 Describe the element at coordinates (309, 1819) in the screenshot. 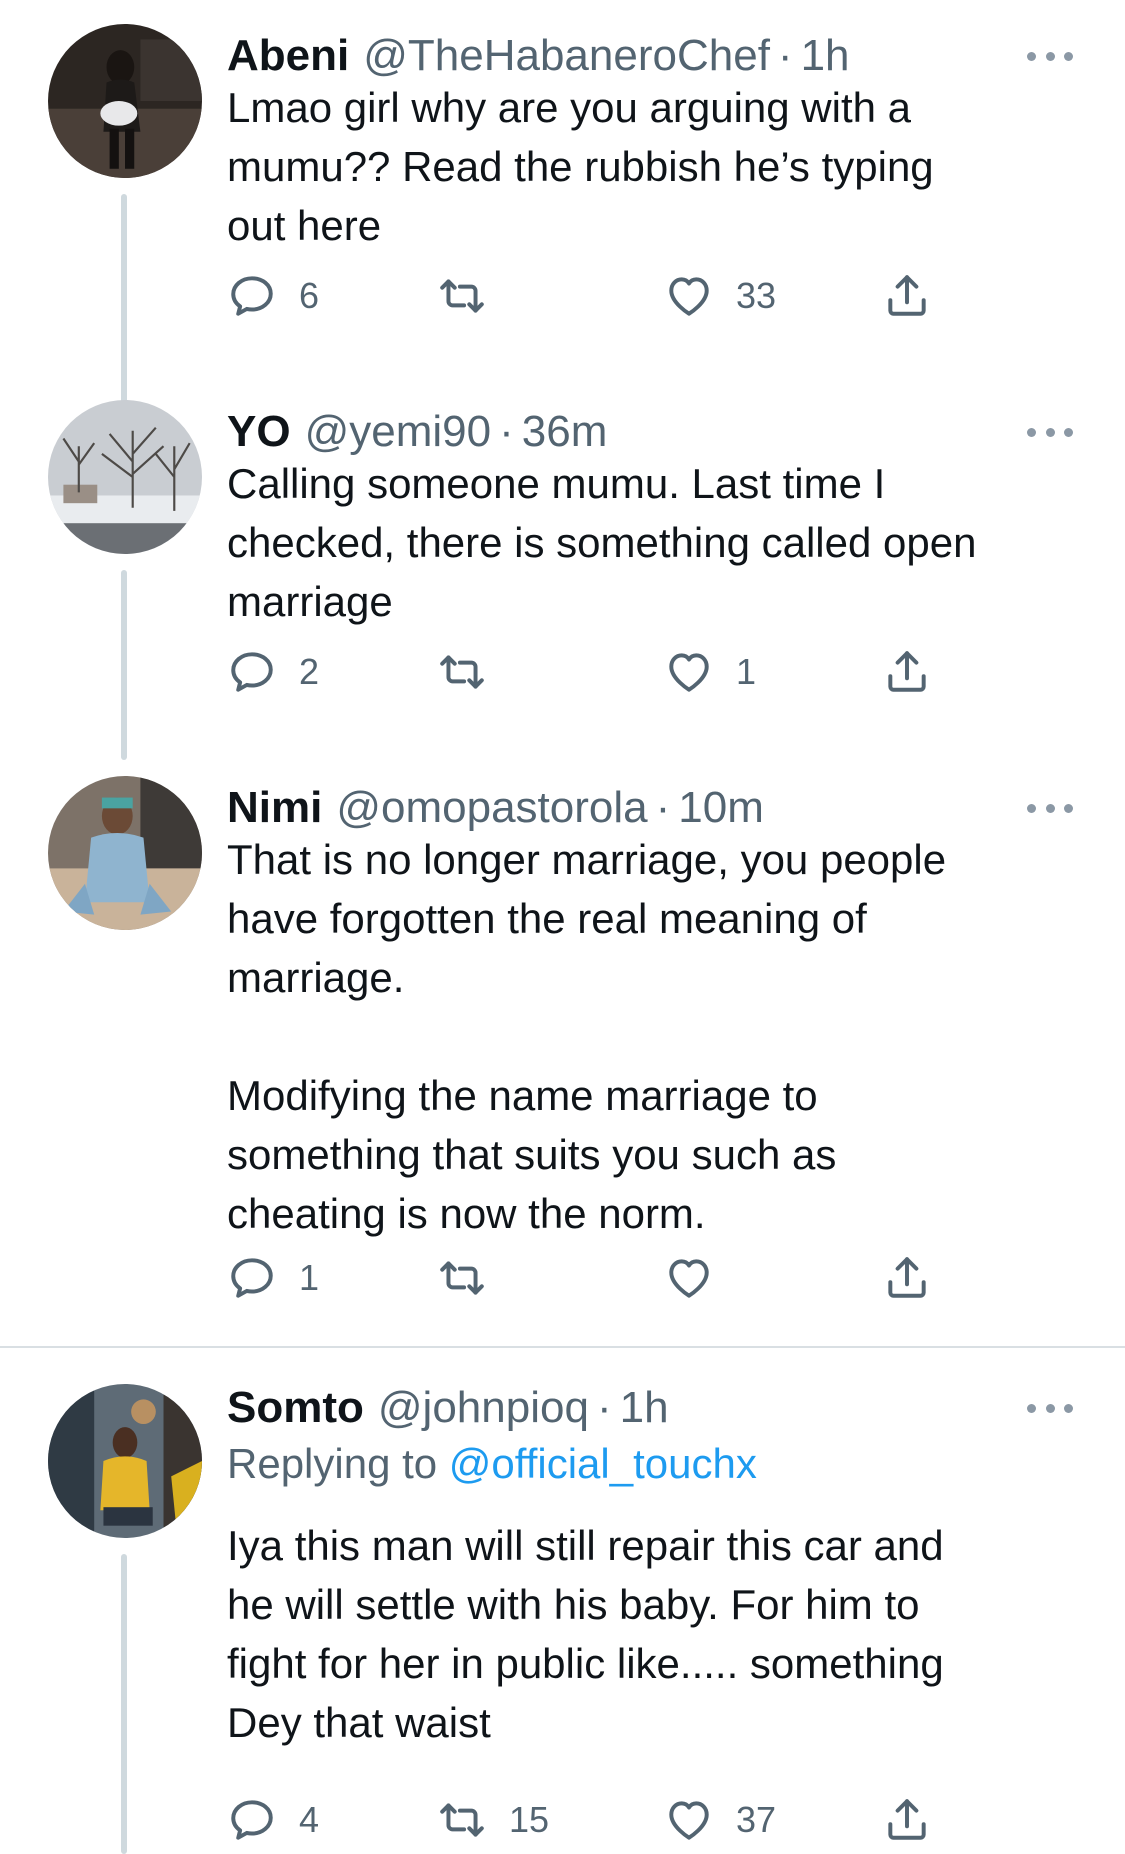

I see `reply-count: 4` at that location.